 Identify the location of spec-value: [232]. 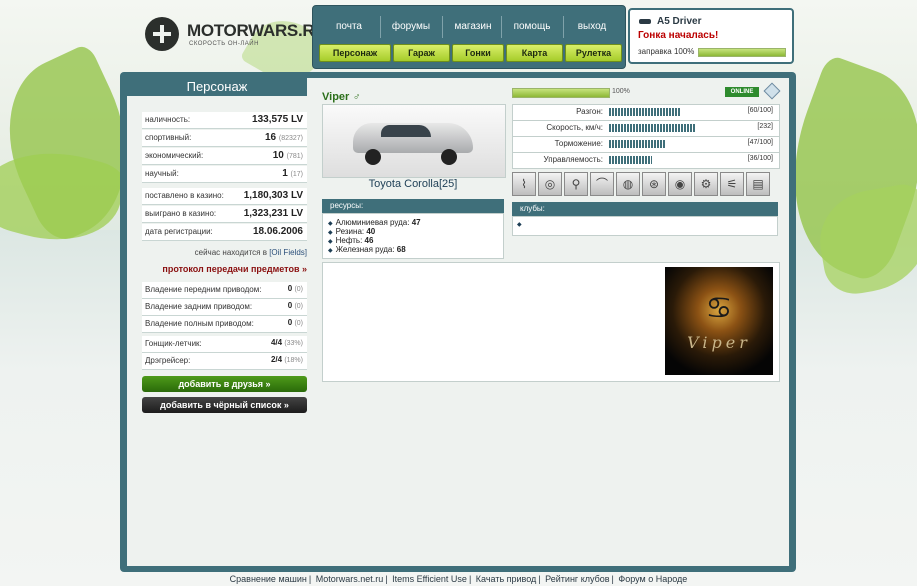
(765, 126).